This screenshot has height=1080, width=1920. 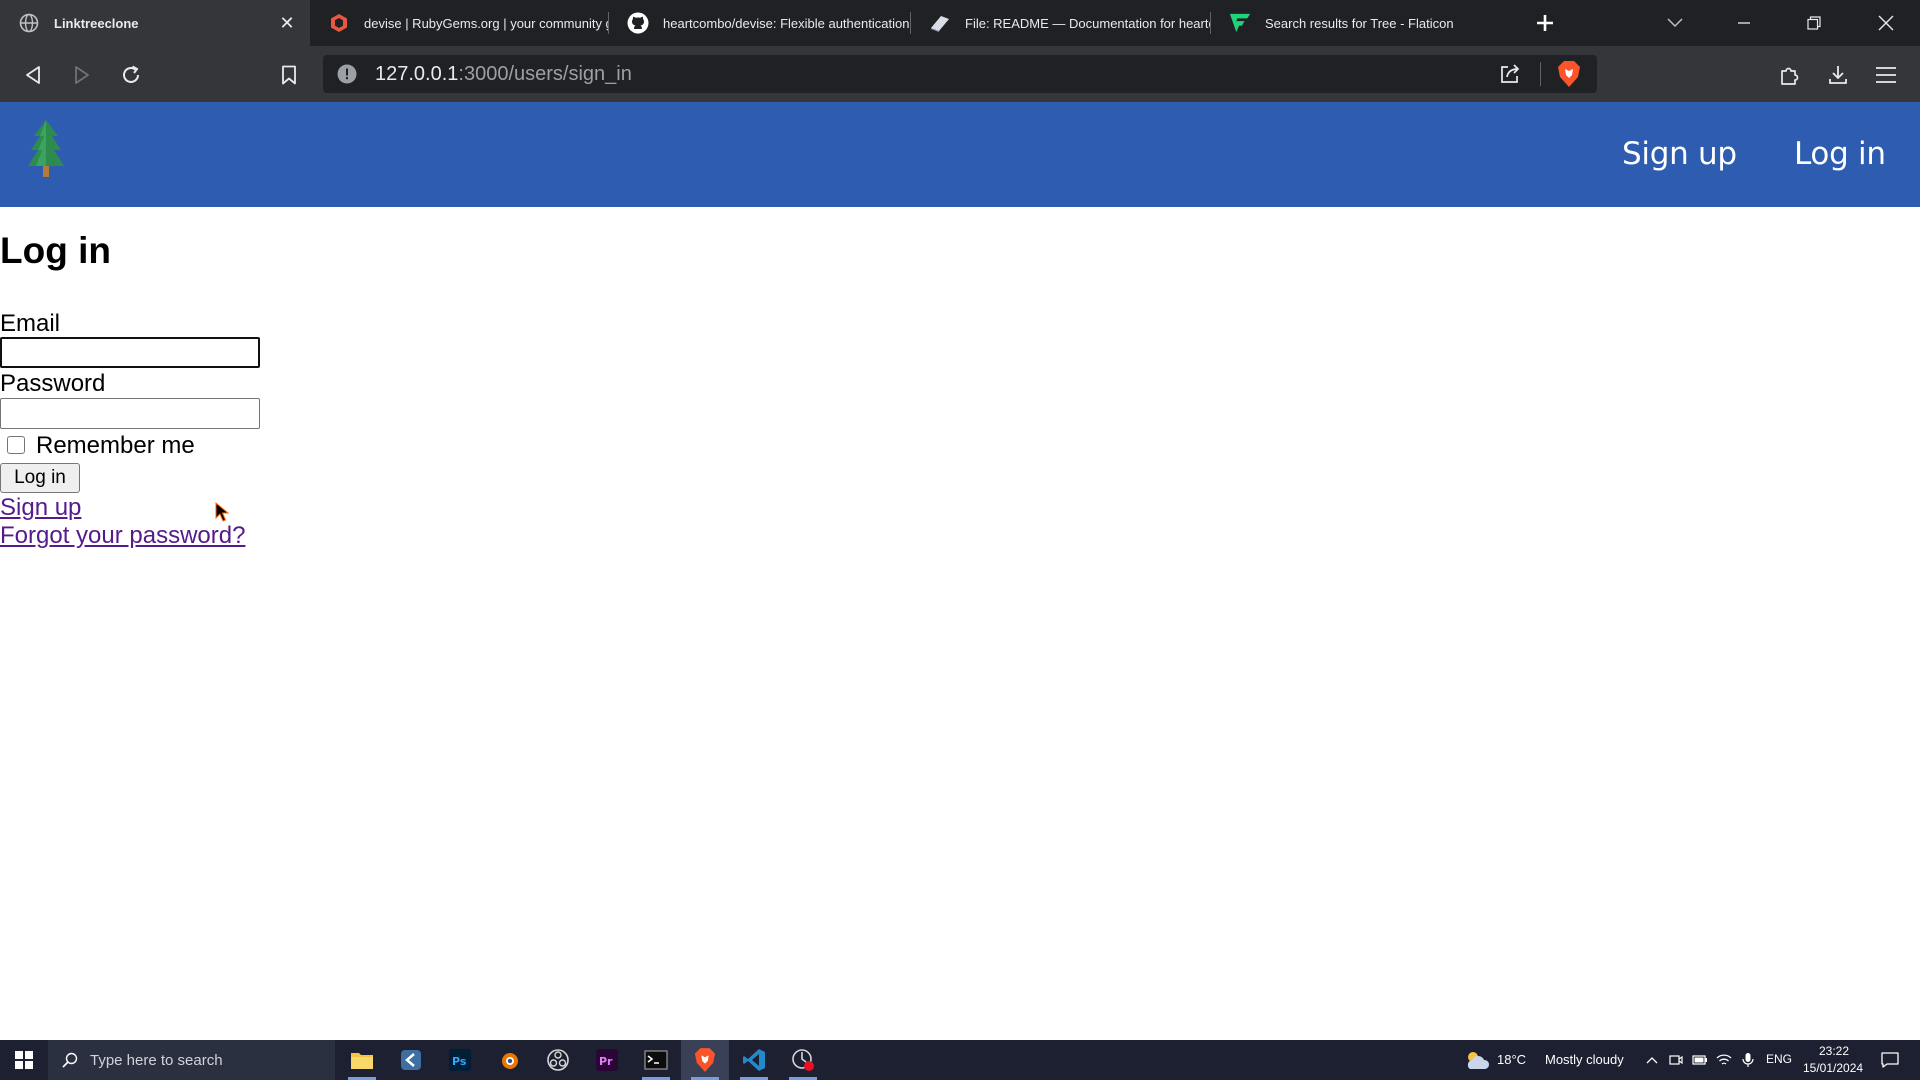 I want to click on site-navbar: Sign up Log in, so click(x=960, y=154).